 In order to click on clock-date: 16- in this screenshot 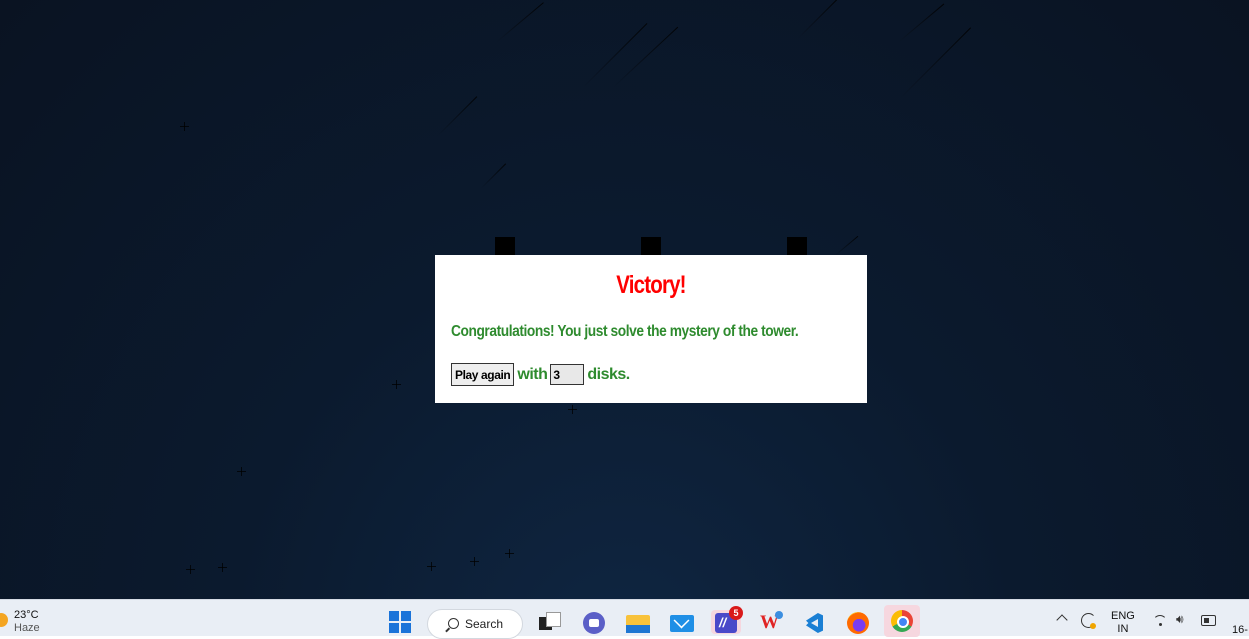, I will do `click(1240, 630)`.